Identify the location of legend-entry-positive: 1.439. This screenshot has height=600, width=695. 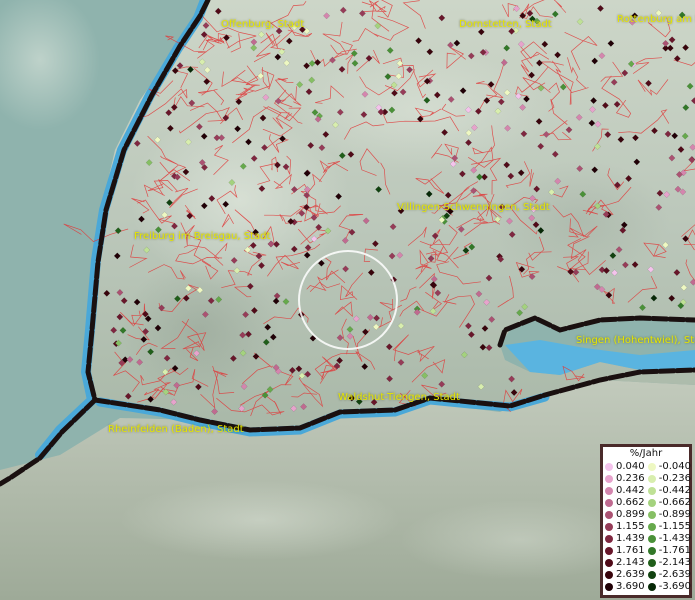
(626, 539).